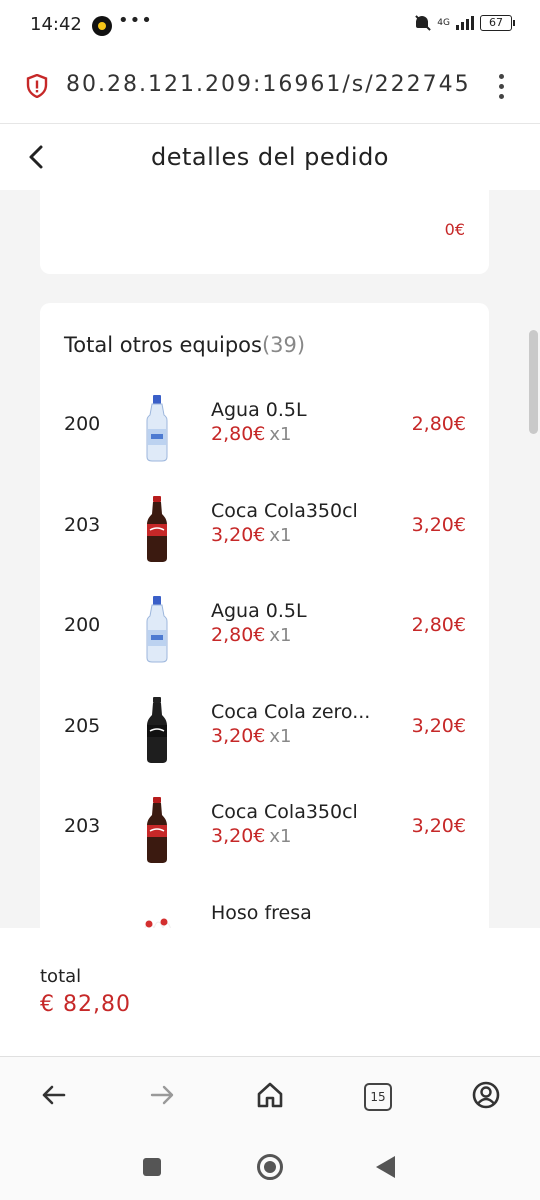 The image size is (540, 1200). Describe the element at coordinates (268, 84) in the screenshot. I see `url-text: 80.28.121.209:16961/s/2227457` at that location.